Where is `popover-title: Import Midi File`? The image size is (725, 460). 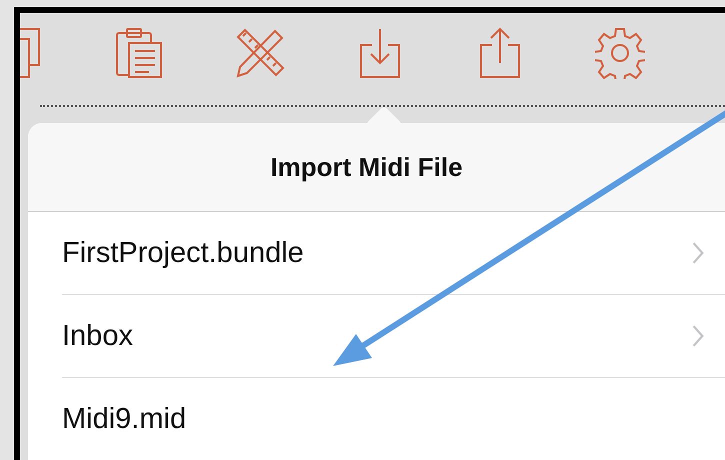 popover-title: Import Midi File is located at coordinates (366, 167).